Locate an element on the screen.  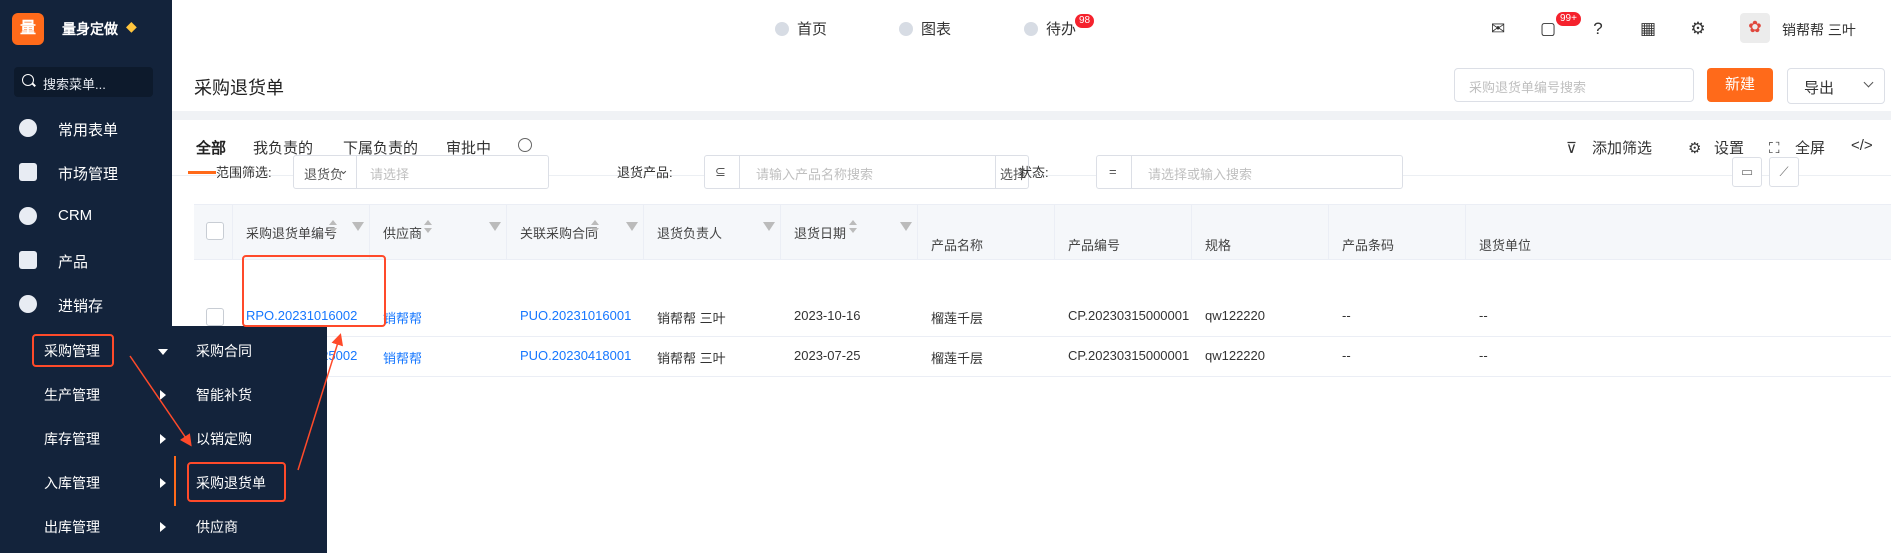
arrow-to-order-column is located at coordinates (320, 402).